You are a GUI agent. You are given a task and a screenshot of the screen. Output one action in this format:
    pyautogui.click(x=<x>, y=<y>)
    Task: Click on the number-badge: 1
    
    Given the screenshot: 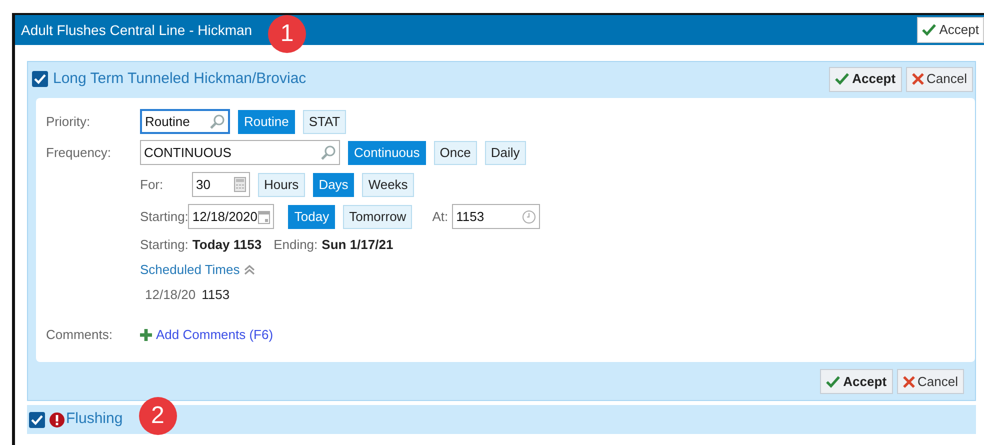 What is the action you would take?
    pyautogui.click(x=287, y=34)
    